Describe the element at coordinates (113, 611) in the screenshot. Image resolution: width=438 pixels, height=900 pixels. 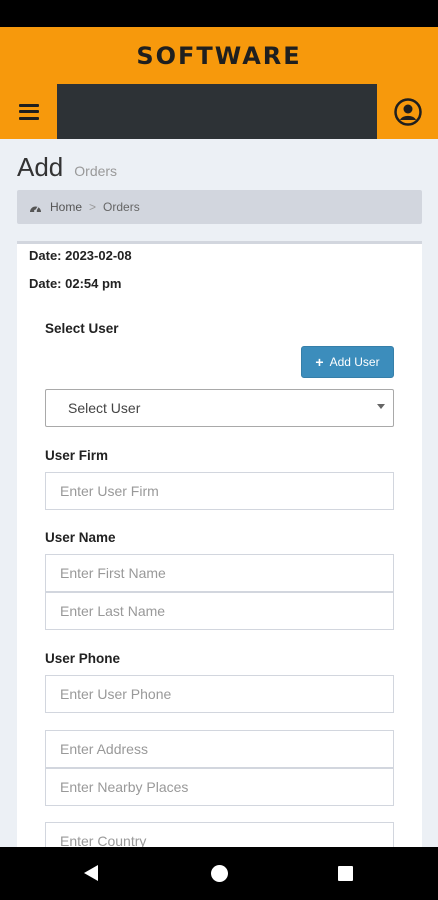
I see `last-name-placeholder: Enter Last Name` at that location.